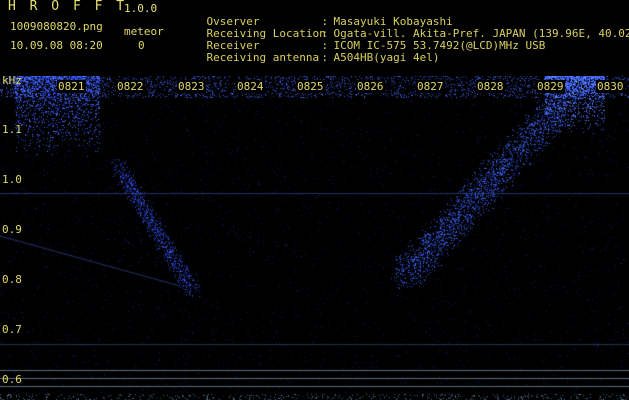 This screenshot has height=400, width=629. What do you see at coordinates (56, 45) in the screenshot?
I see `datetime: 10.09.08 08:20` at bounding box center [56, 45].